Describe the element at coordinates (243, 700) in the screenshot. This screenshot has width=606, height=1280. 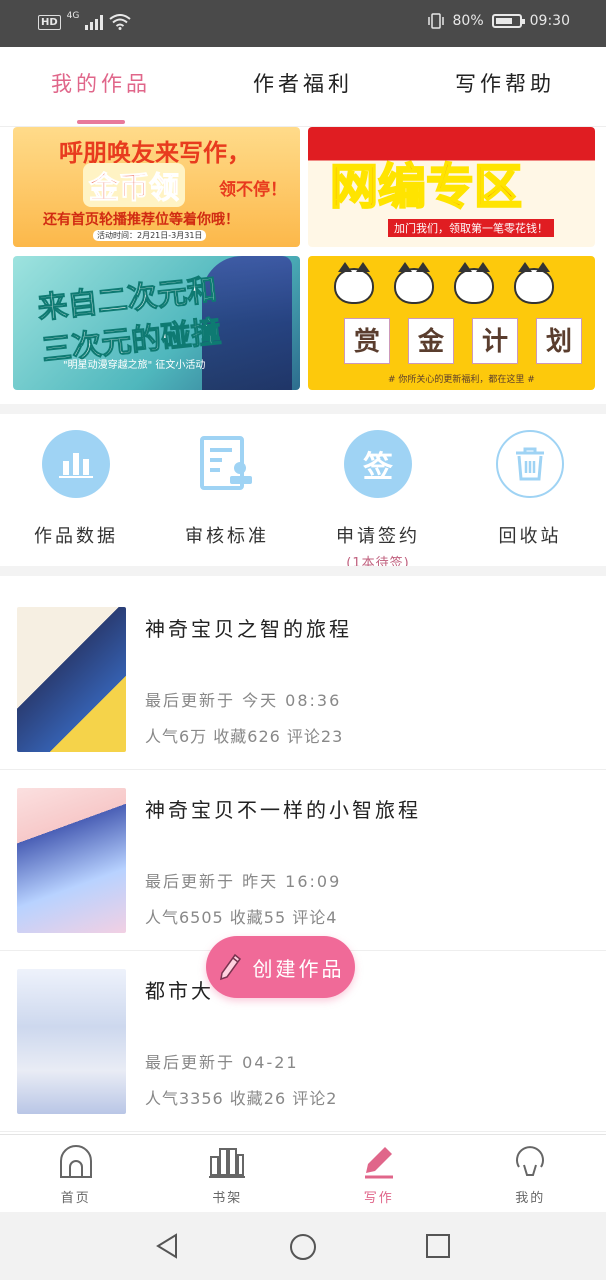
I see `work-updated: 最后更新于 今天 08:36` at that location.